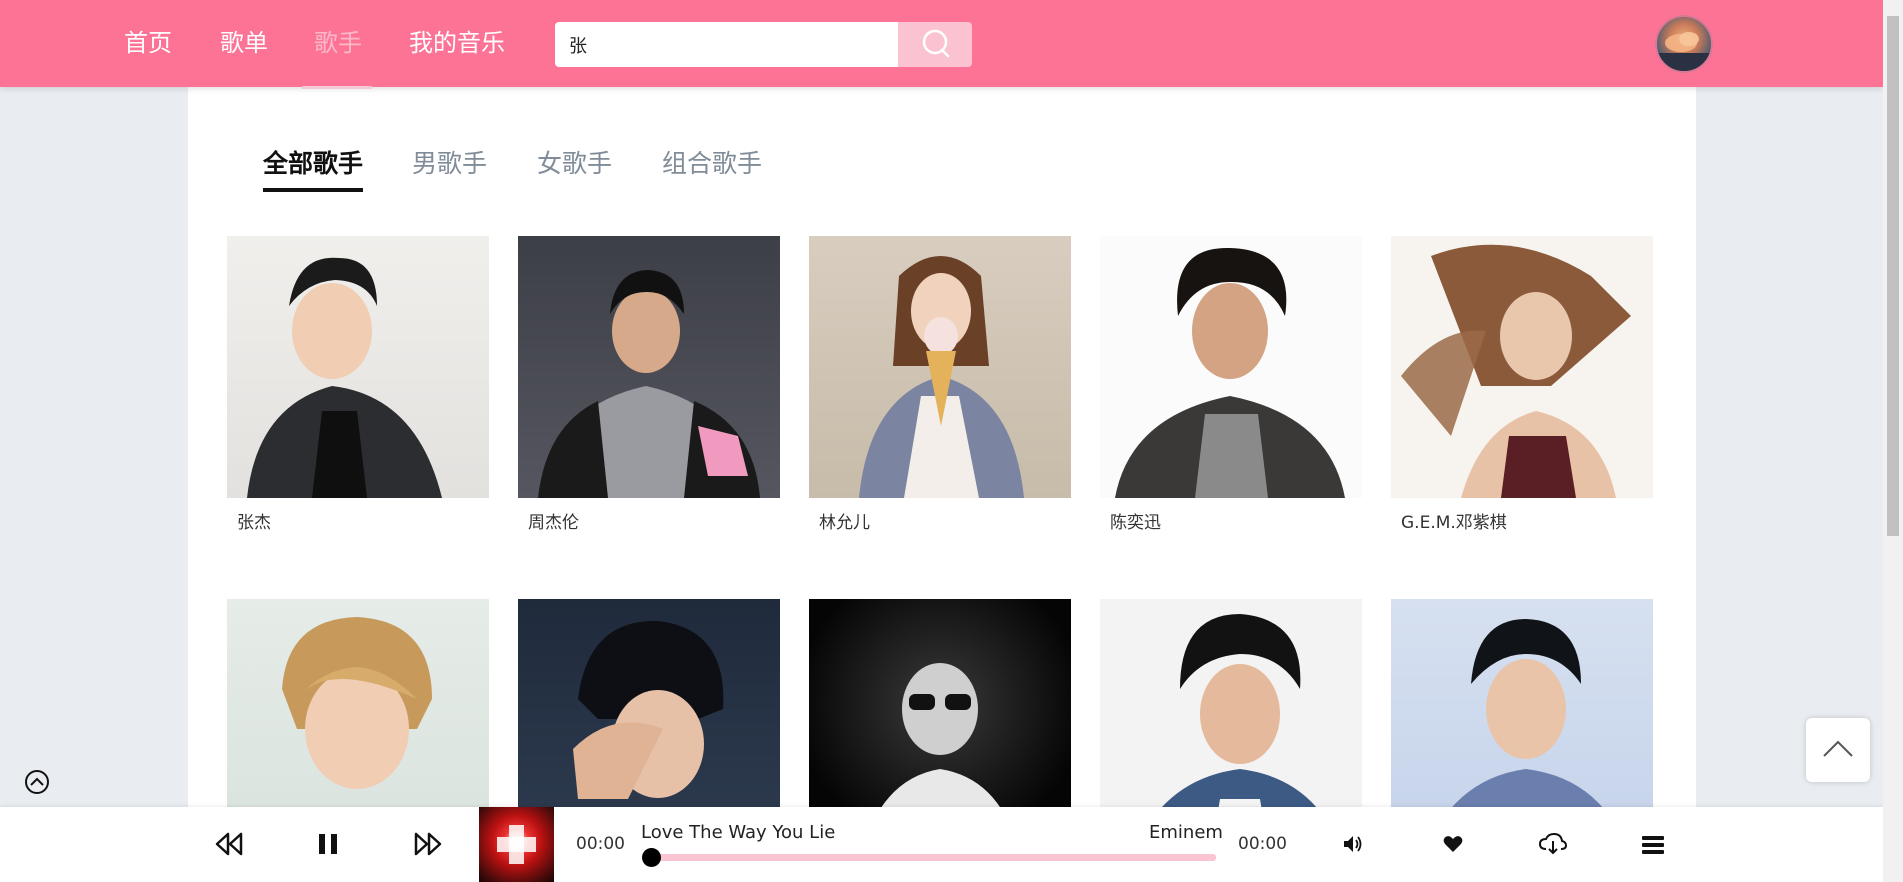 The height and width of the screenshot is (882, 1903). What do you see at coordinates (1186, 832) in the screenshot?
I see `song-artist: Eminem` at bounding box center [1186, 832].